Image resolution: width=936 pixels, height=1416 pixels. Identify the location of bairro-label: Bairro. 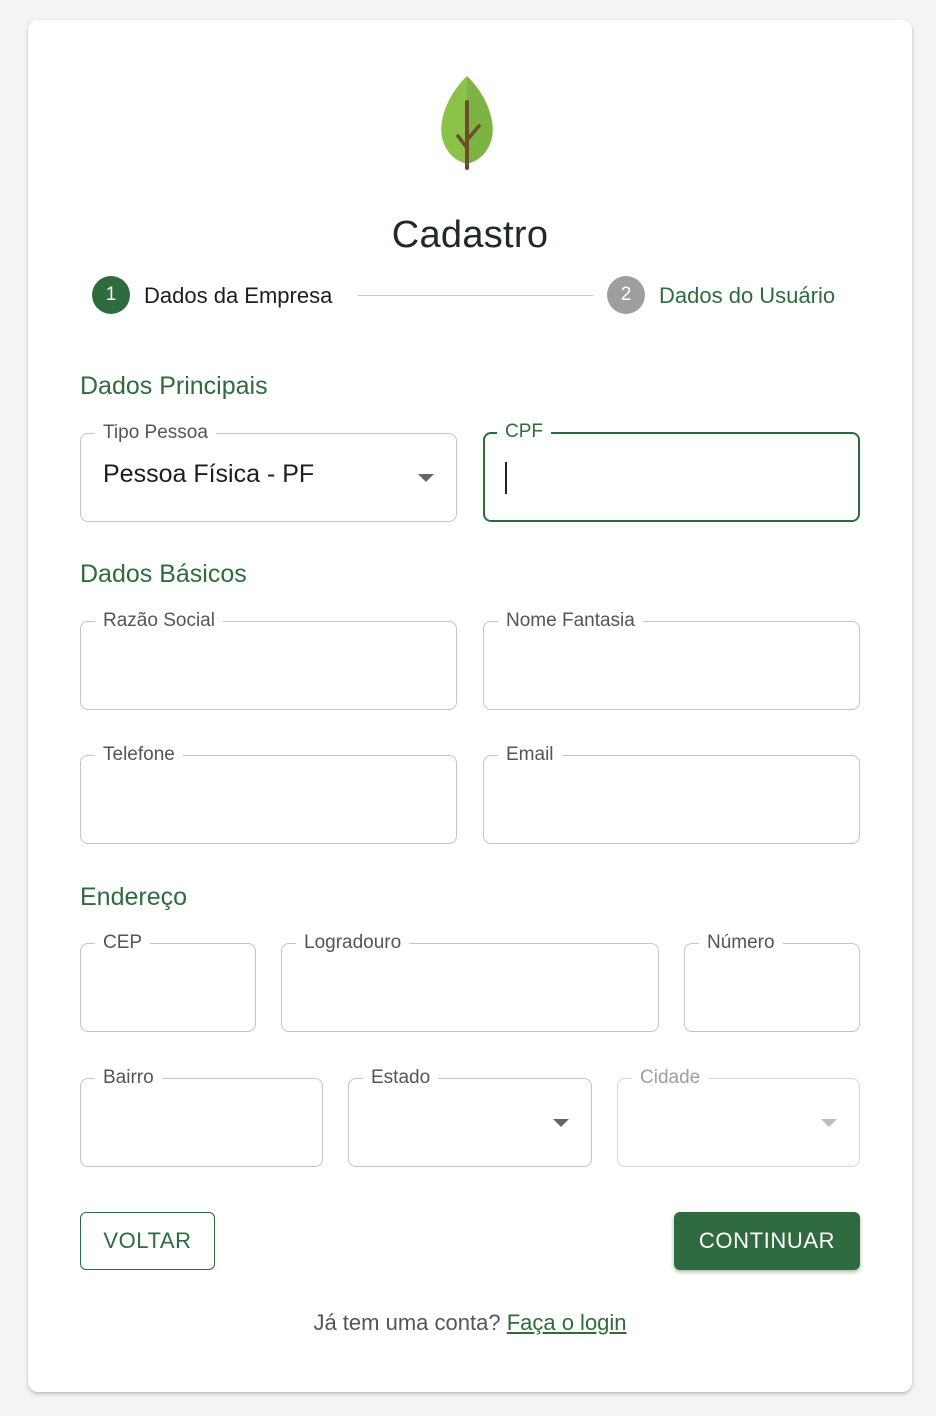
(128, 1078).